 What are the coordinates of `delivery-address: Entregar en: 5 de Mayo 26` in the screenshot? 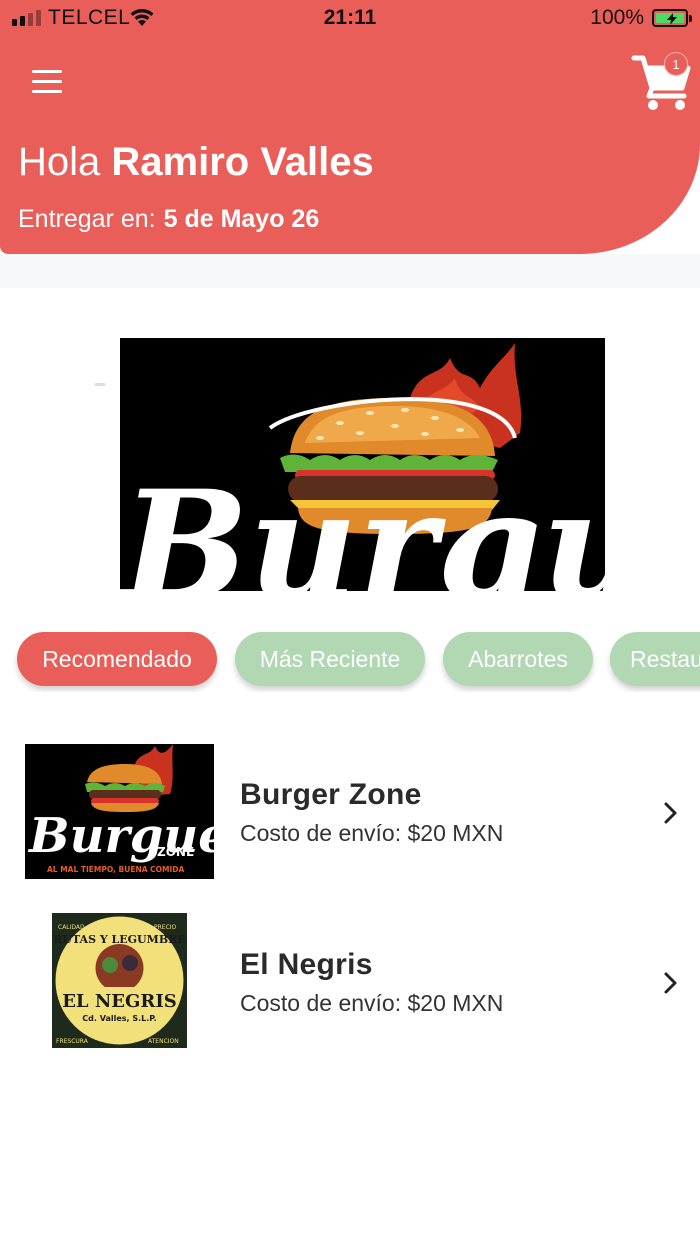 It's located at (168, 219).